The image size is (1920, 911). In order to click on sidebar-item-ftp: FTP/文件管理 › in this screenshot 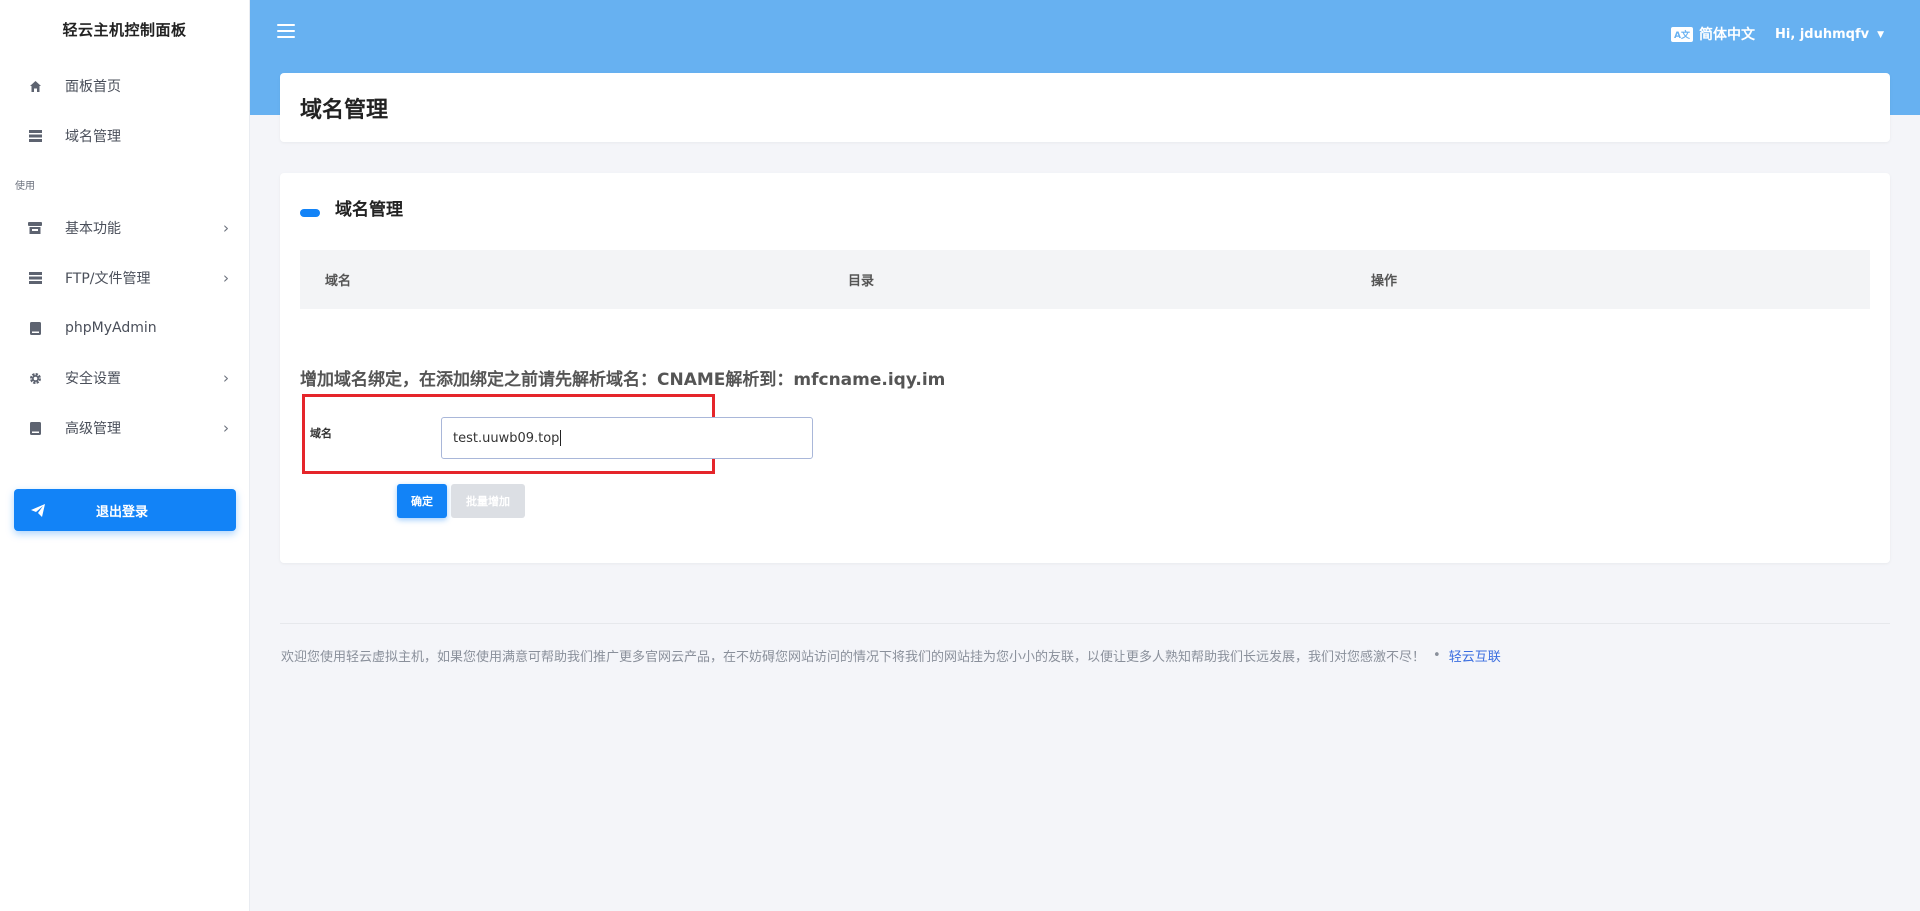, I will do `click(124, 278)`.